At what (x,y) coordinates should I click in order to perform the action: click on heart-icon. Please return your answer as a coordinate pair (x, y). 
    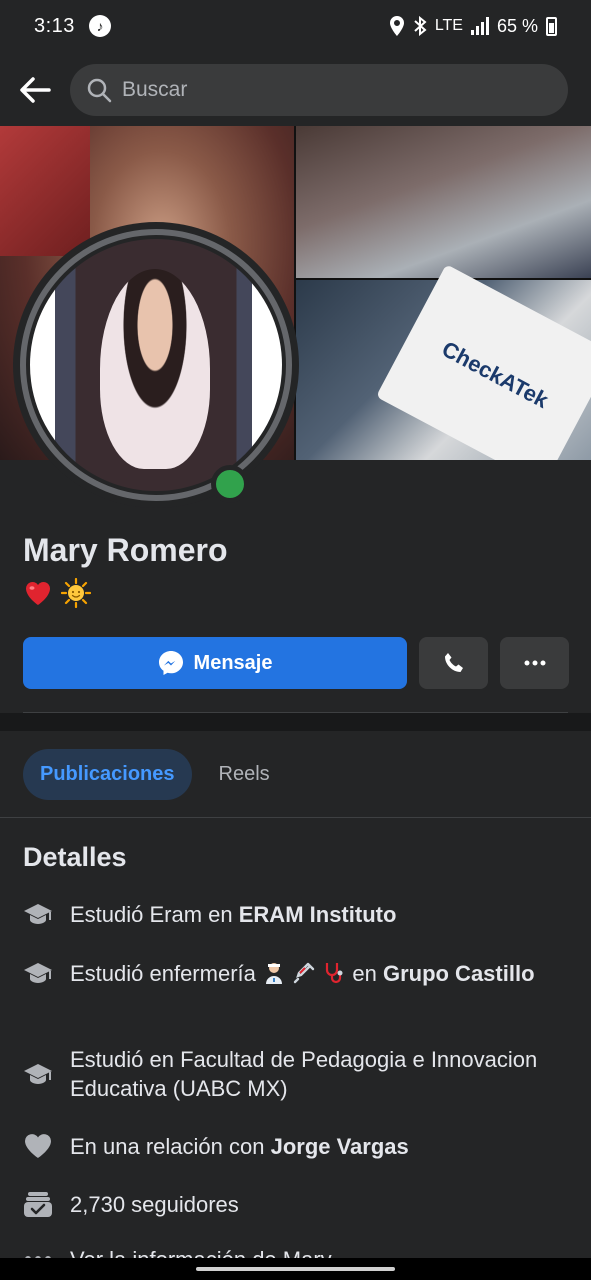
    Looking at the image, I should click on (38, 1146).